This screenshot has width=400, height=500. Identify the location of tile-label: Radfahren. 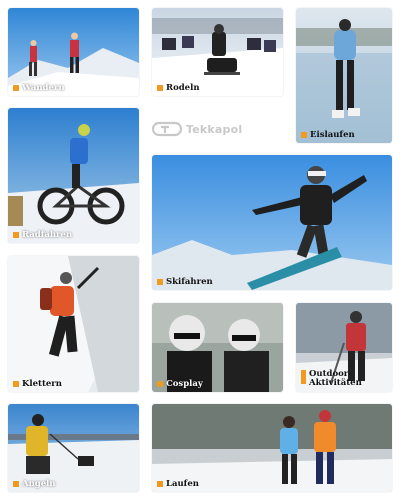
(43, 234).